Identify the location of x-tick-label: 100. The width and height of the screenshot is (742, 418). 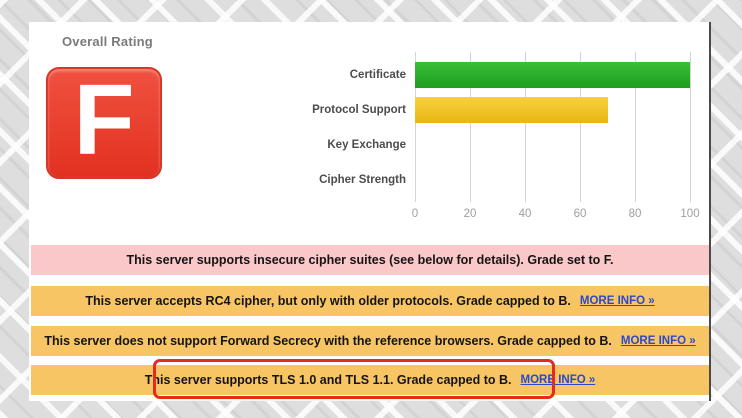
(690, 214).